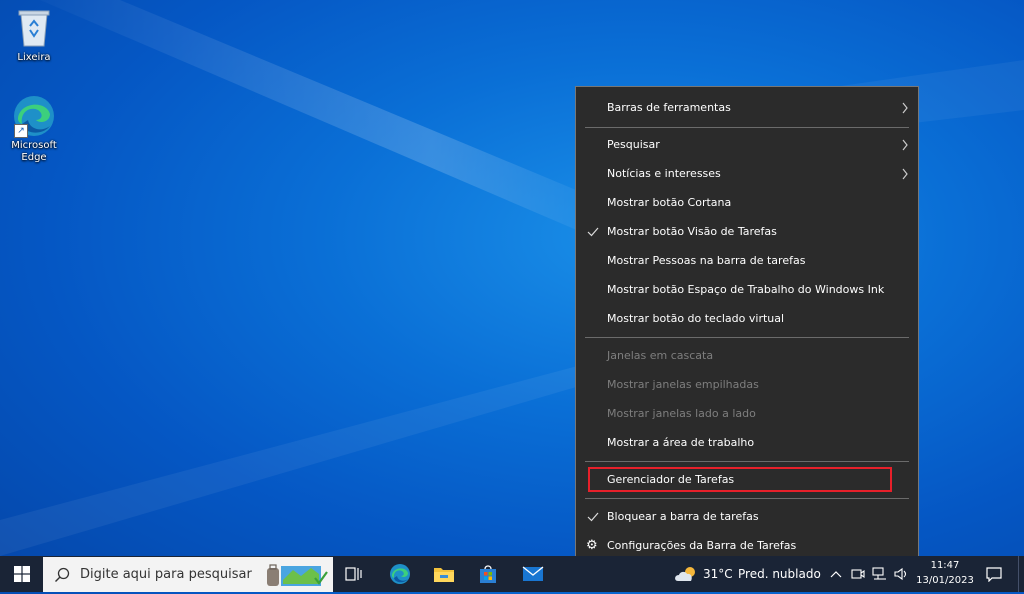 The width and height of the screenshot is (1024, 594). Describe the element at coordinates (945, 565) in the screenshot. I see `clock-time: 11:47` at that location.